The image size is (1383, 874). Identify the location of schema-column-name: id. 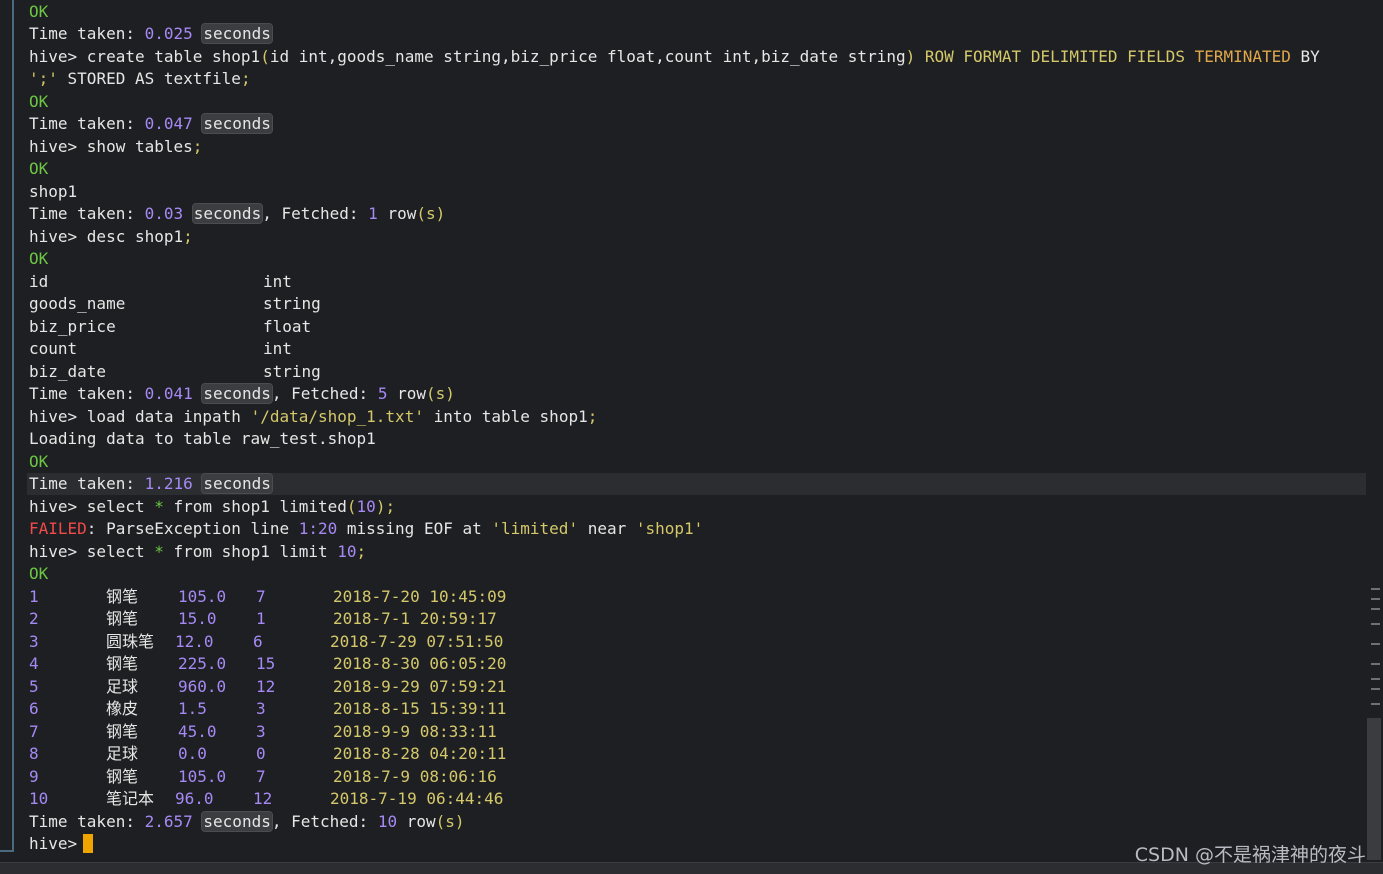
(39, 281).